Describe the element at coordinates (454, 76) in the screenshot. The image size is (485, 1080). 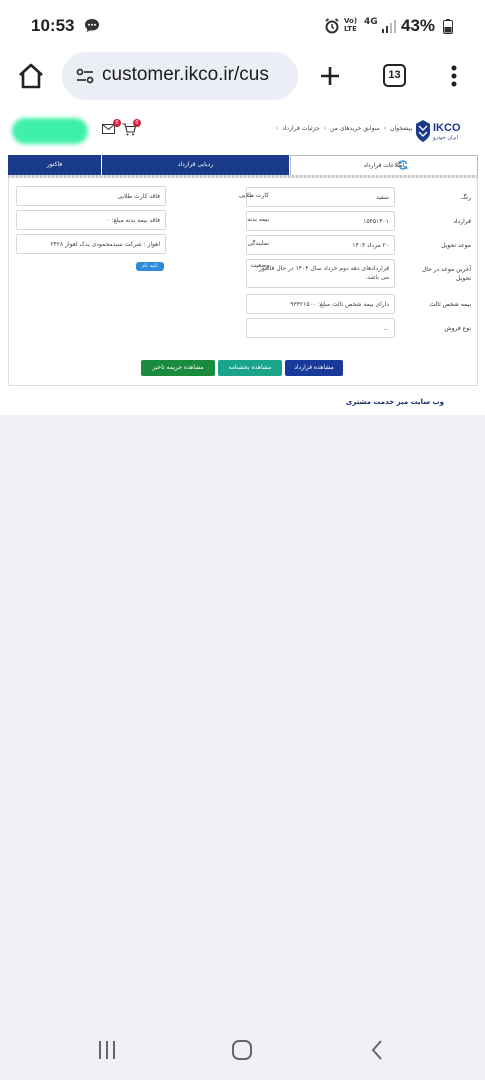
I see `menu-icon` at that location.